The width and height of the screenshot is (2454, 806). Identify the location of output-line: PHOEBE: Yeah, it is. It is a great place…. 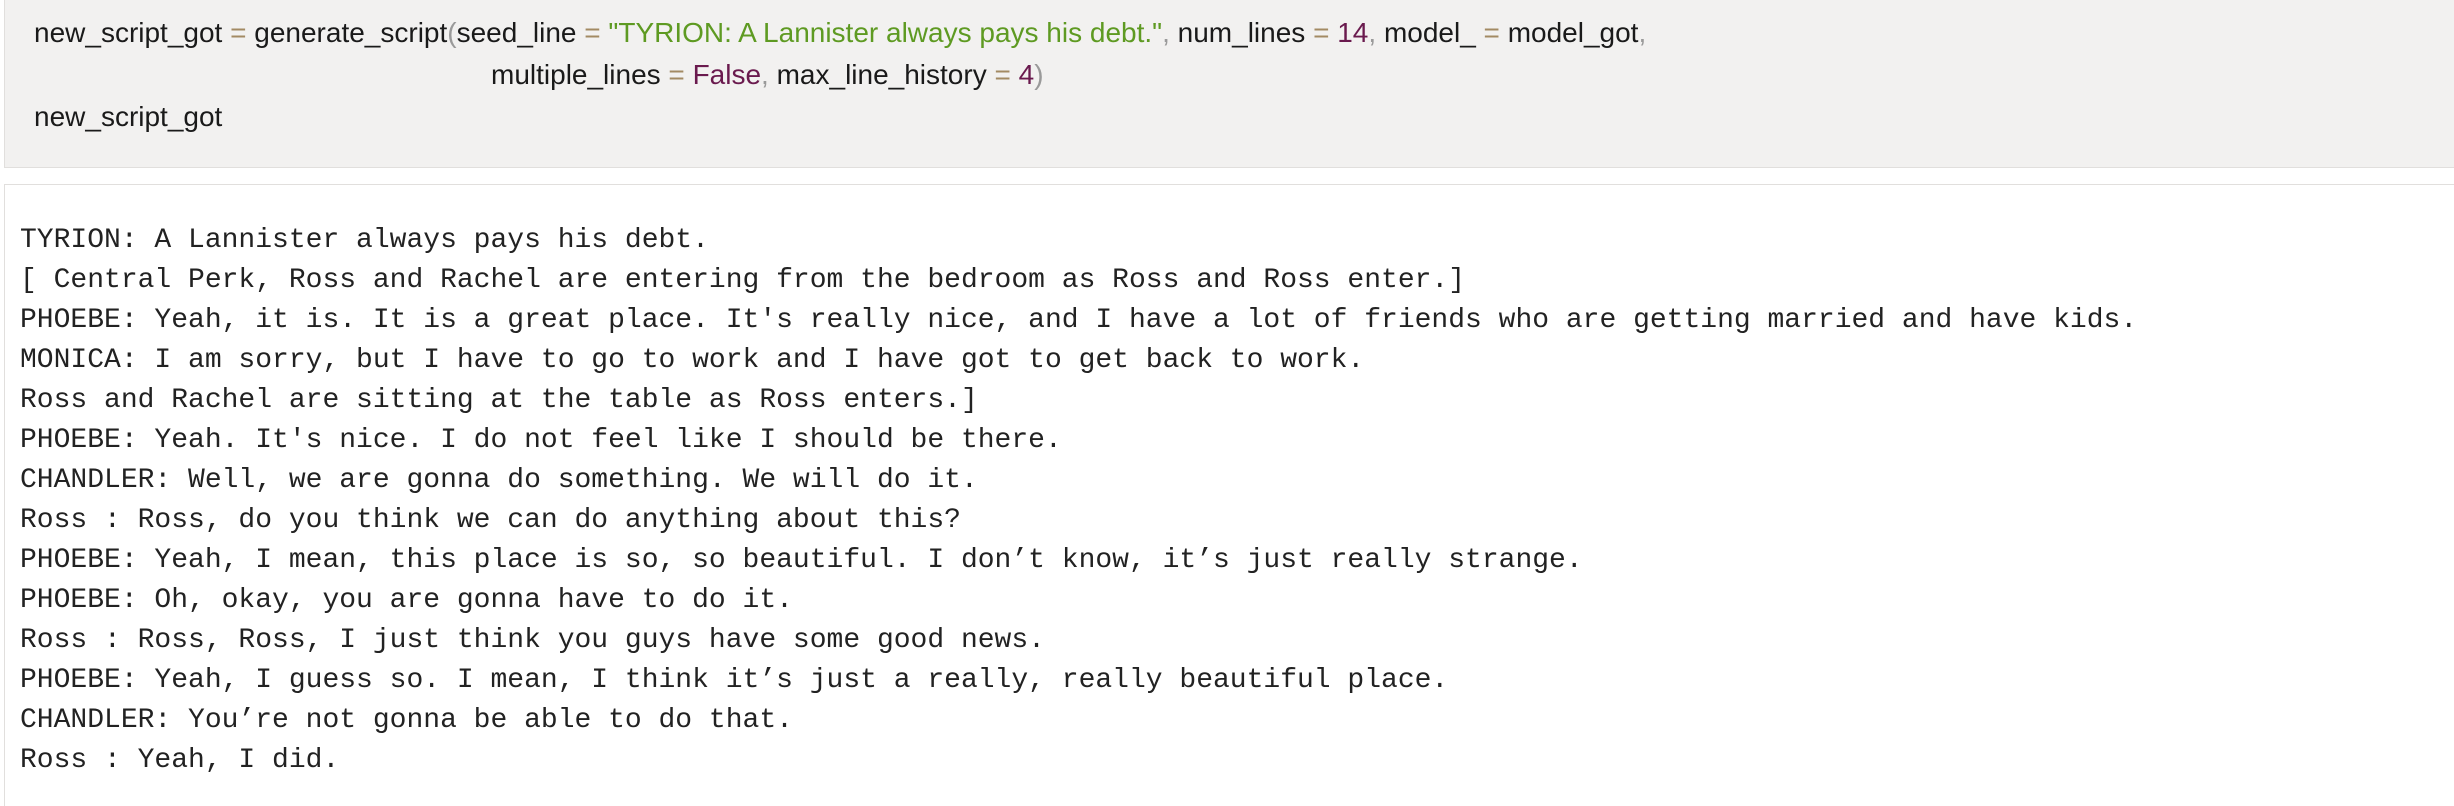
(1079, 320).